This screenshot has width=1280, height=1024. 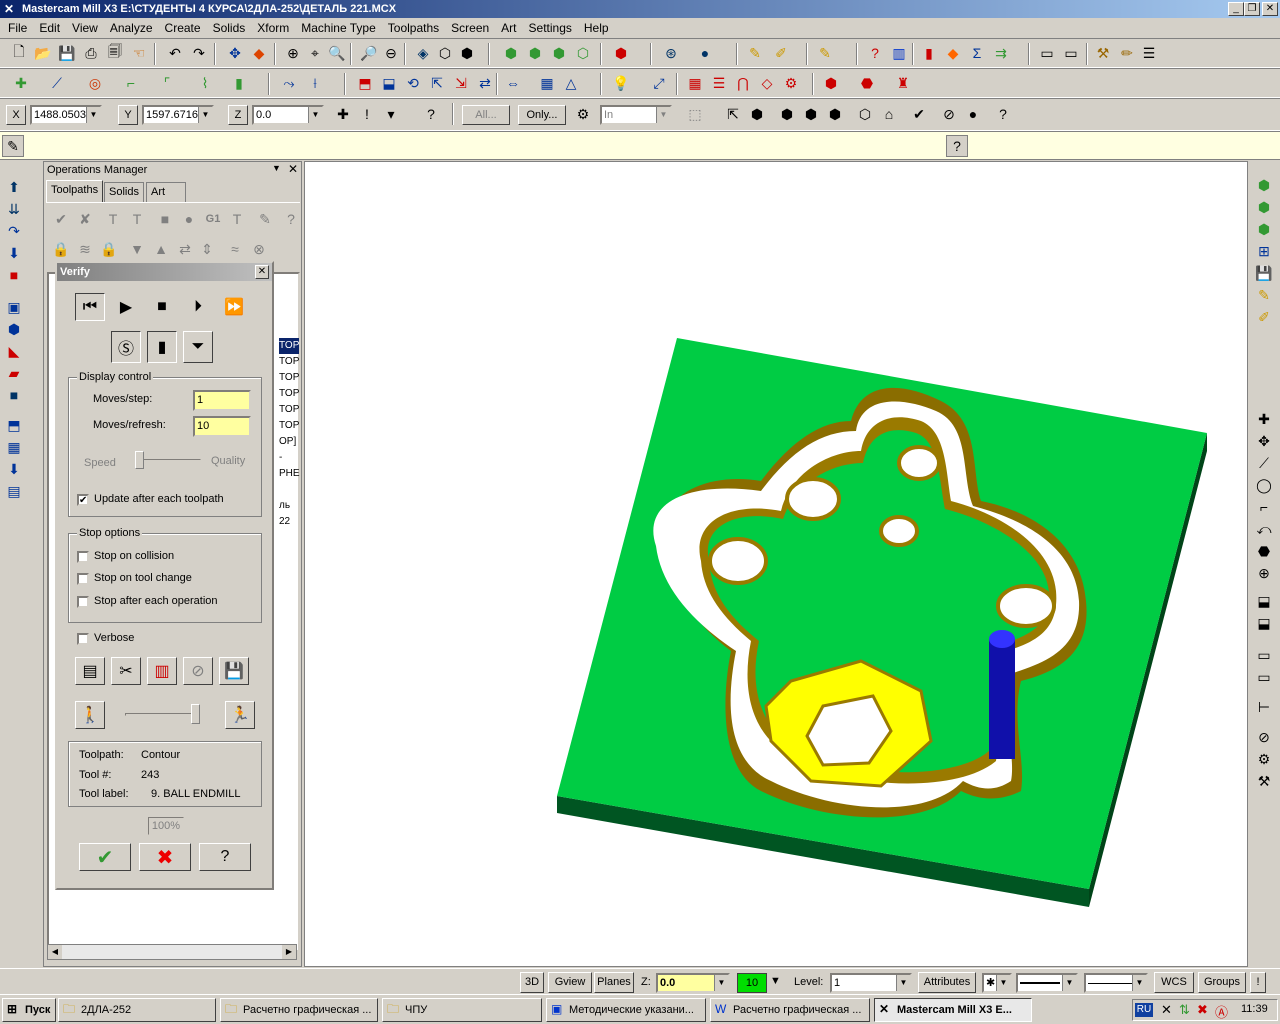 What do you see at coordinates (413, 83) in the screenshot?
I see `rotate-entity-icon: ⟲` at bounding box center [413, 83].